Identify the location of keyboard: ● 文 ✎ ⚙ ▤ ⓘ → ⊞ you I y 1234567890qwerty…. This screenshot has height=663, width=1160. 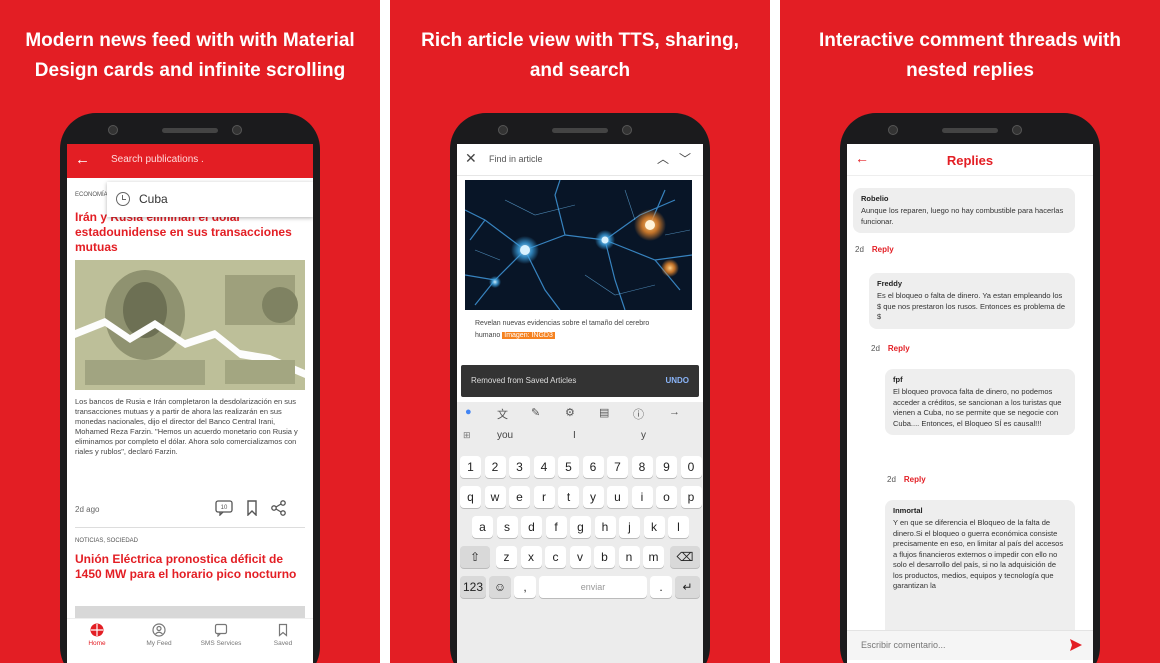
(580, 532).